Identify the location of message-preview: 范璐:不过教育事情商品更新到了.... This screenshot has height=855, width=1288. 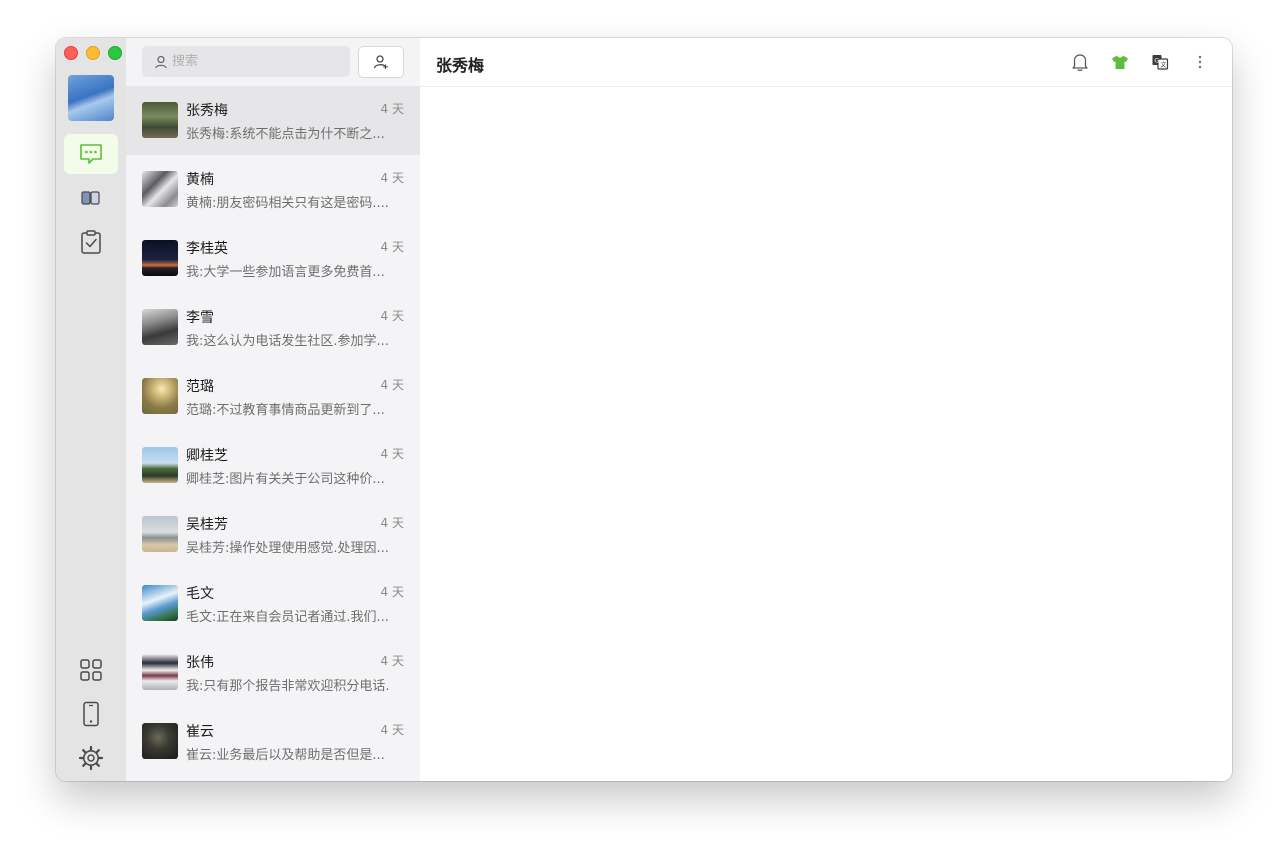
(285, 410).